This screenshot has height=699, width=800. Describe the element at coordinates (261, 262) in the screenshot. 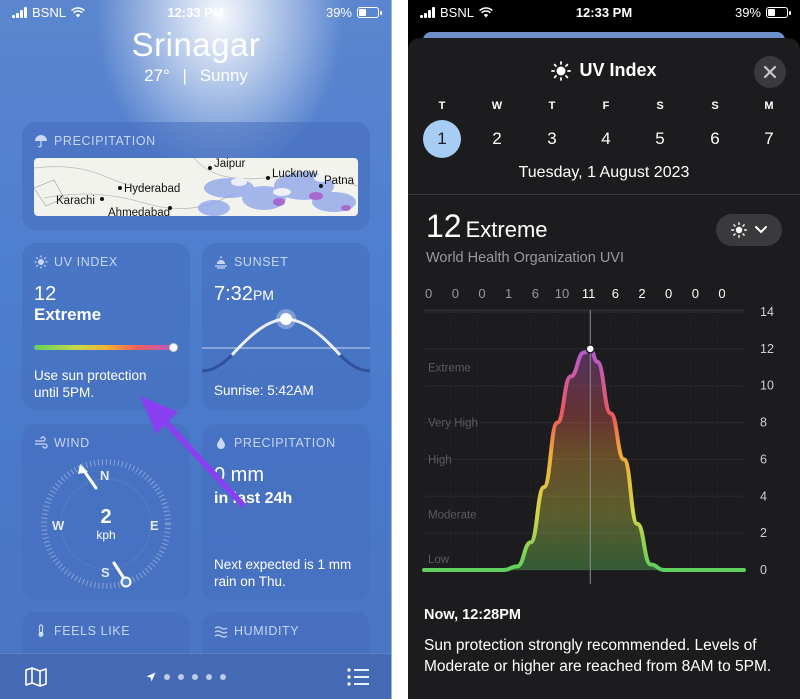

I see `card-title: SUNSET` at that location.